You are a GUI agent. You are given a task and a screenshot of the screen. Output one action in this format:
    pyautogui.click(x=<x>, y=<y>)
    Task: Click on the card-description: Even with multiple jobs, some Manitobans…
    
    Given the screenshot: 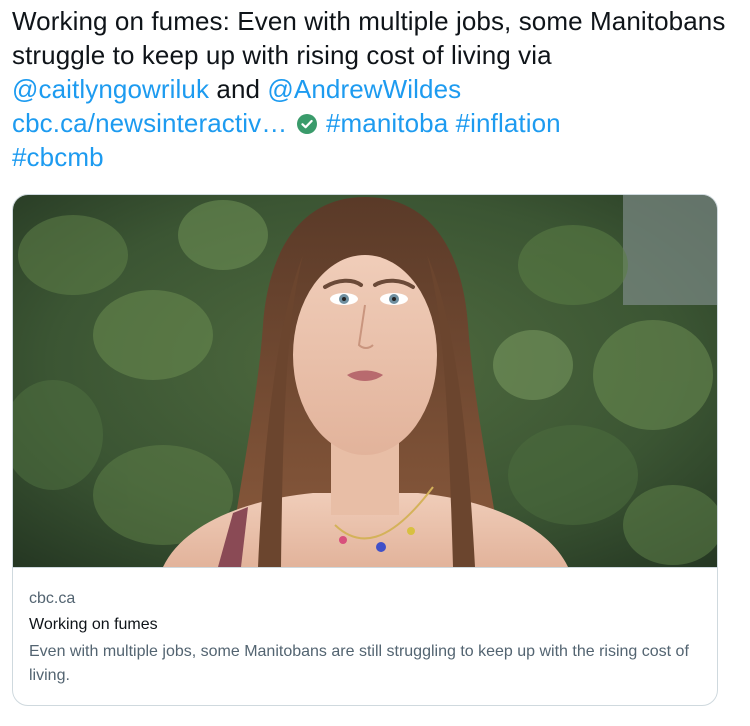 What is the action you would take?
    pyautogui.click(x=359, y=663)
    